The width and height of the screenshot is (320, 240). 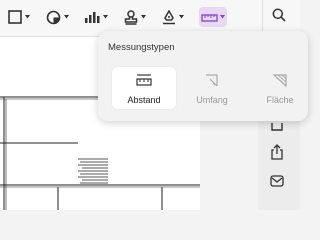 What do you see at coordinates (141, 47) in the screenshot?
I see `popover-title: Messungstypen` at bounding box center [141, 47].